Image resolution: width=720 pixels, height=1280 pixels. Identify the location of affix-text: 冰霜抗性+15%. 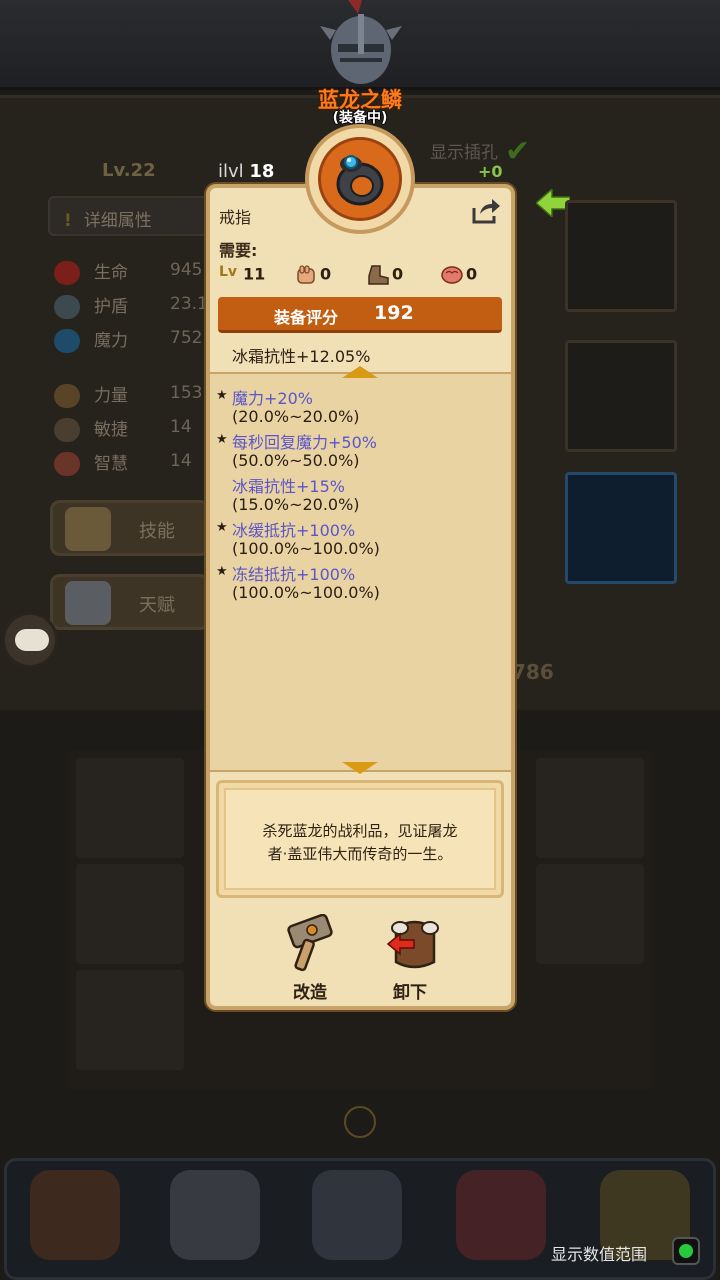
(288, 486).